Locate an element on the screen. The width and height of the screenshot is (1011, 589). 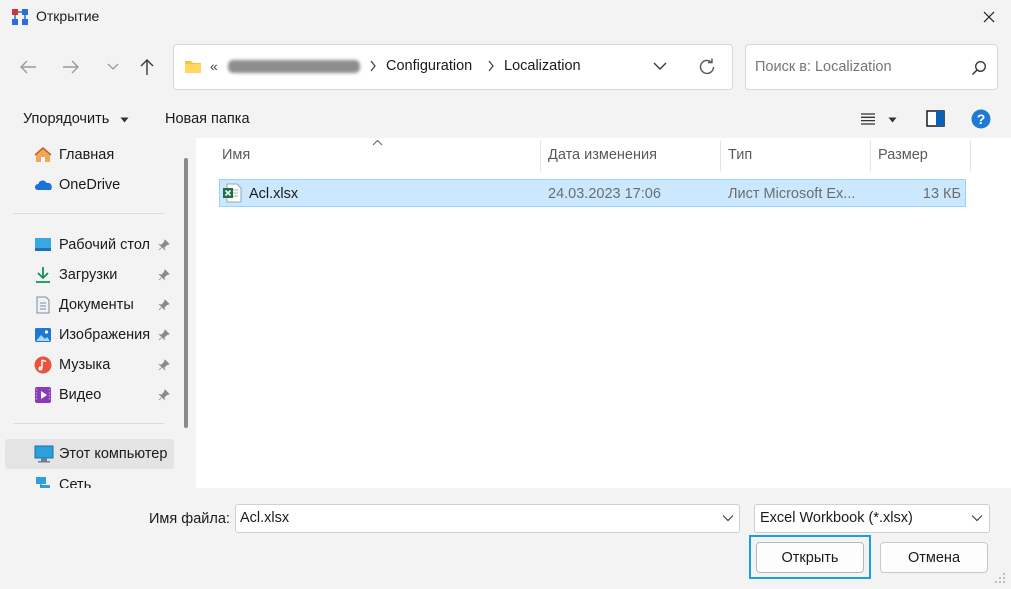
nav-item-label: Загрузки is located at coordinates (88, 275).